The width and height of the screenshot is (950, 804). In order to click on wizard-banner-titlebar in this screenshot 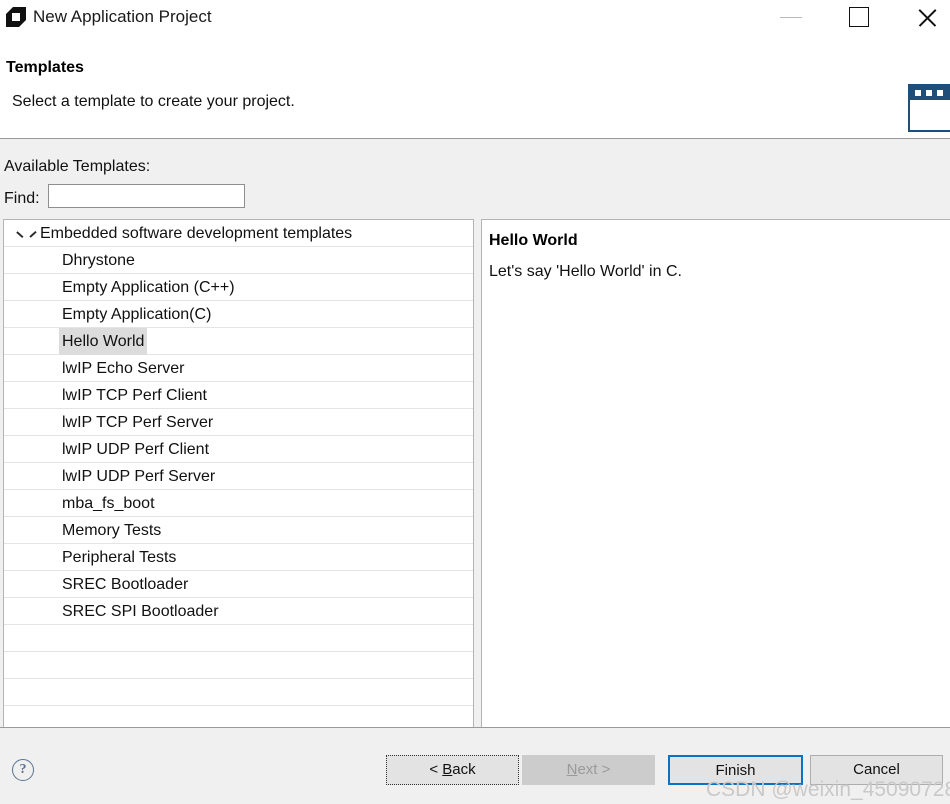, I will do `click(930, 93)`.